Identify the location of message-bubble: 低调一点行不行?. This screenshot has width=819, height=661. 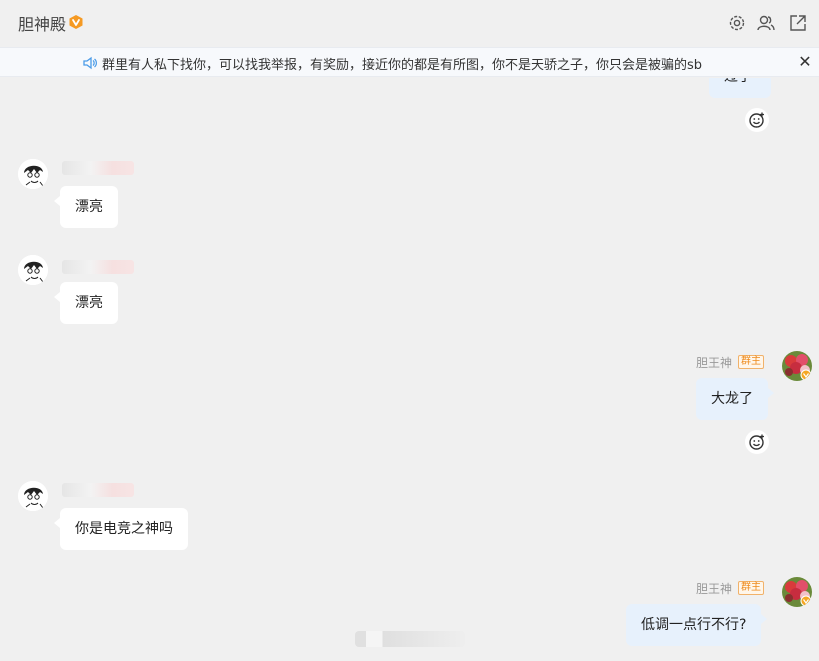
(697, 625).